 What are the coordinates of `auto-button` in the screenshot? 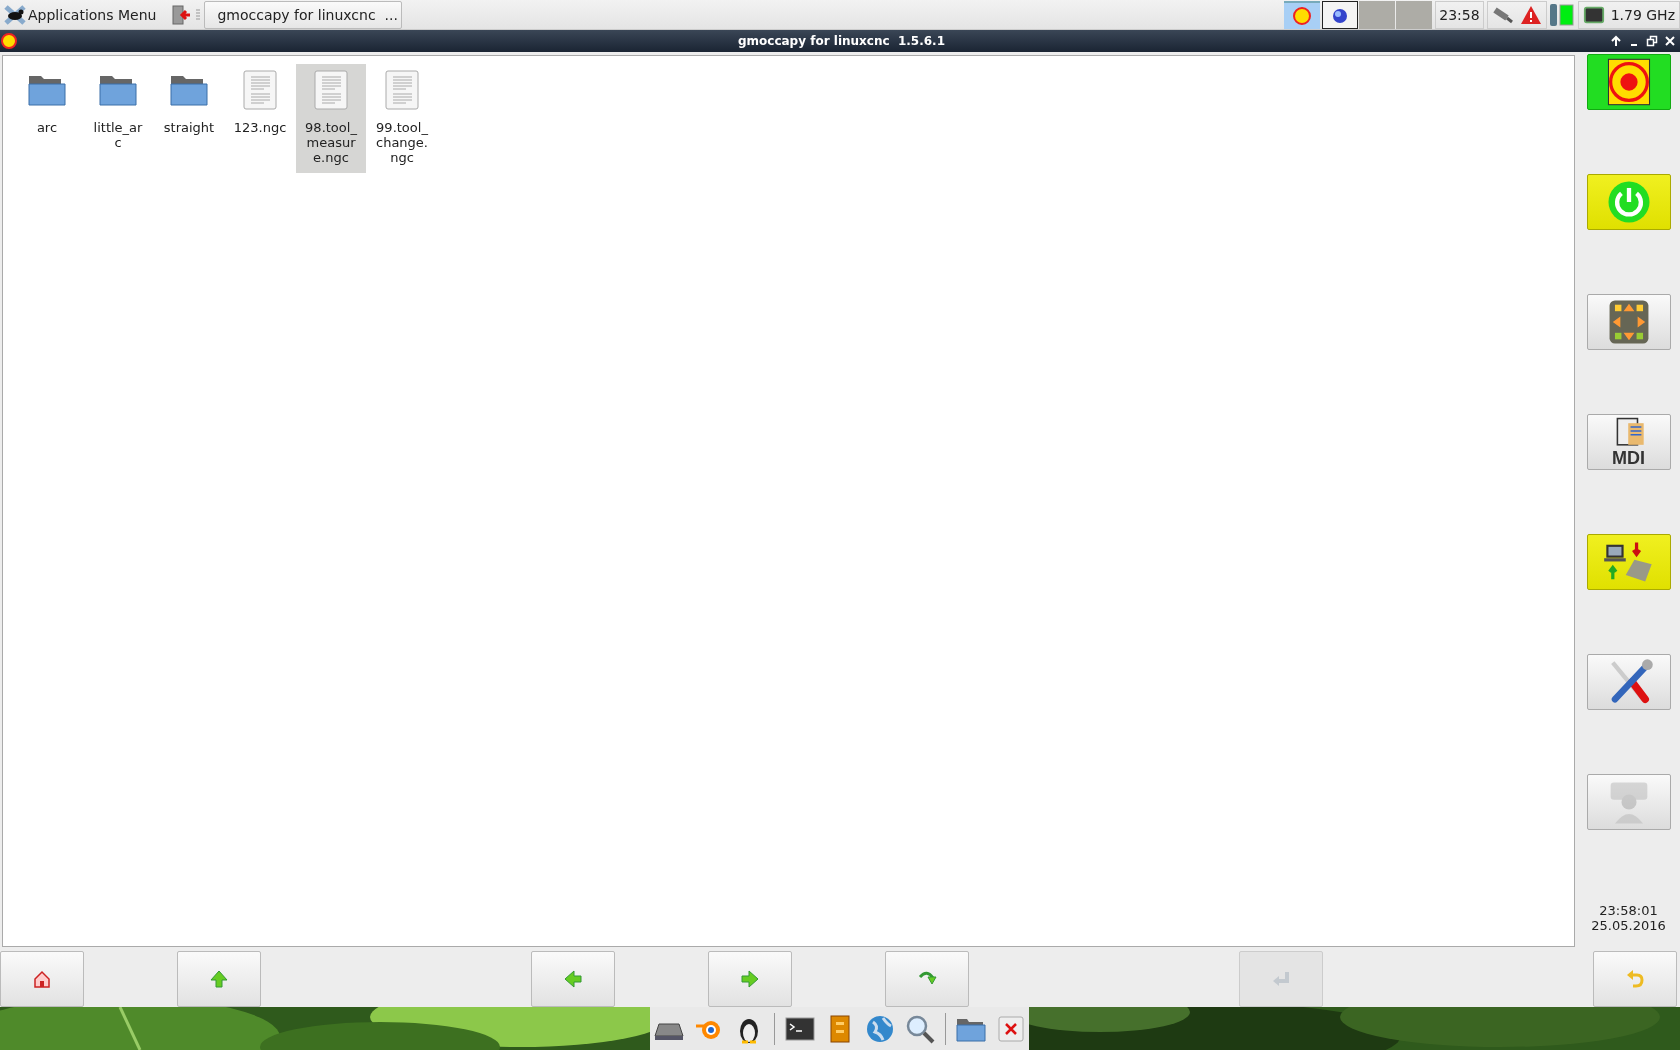 It's located at (1628, 562).